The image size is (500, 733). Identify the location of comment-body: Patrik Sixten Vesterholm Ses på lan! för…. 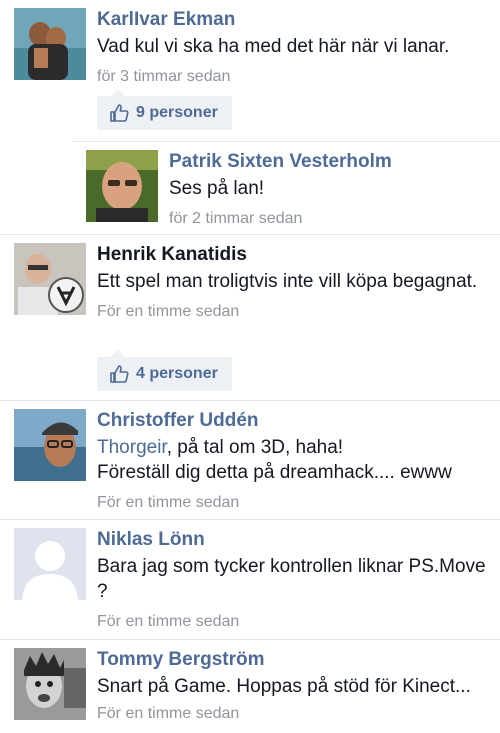
(330, 189).